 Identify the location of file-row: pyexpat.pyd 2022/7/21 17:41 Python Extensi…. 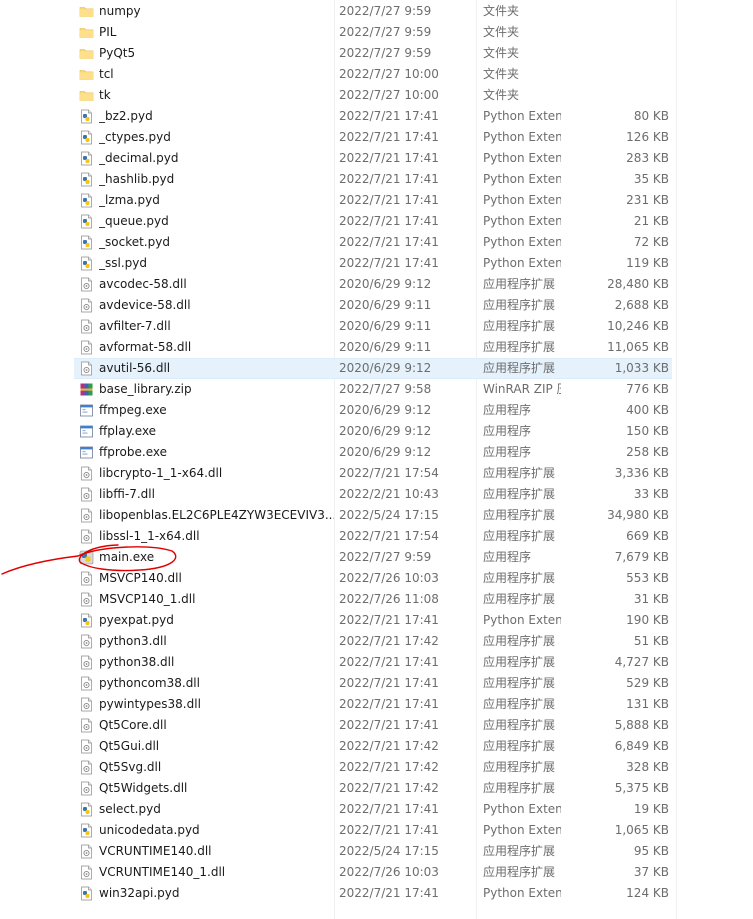
(376, 620).